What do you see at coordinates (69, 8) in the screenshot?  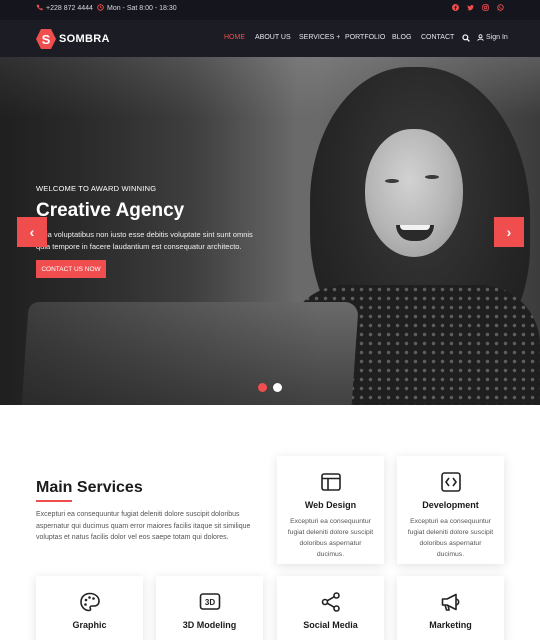 I see `phone-number: +228 872 4444` at bounding box center [69, 8].